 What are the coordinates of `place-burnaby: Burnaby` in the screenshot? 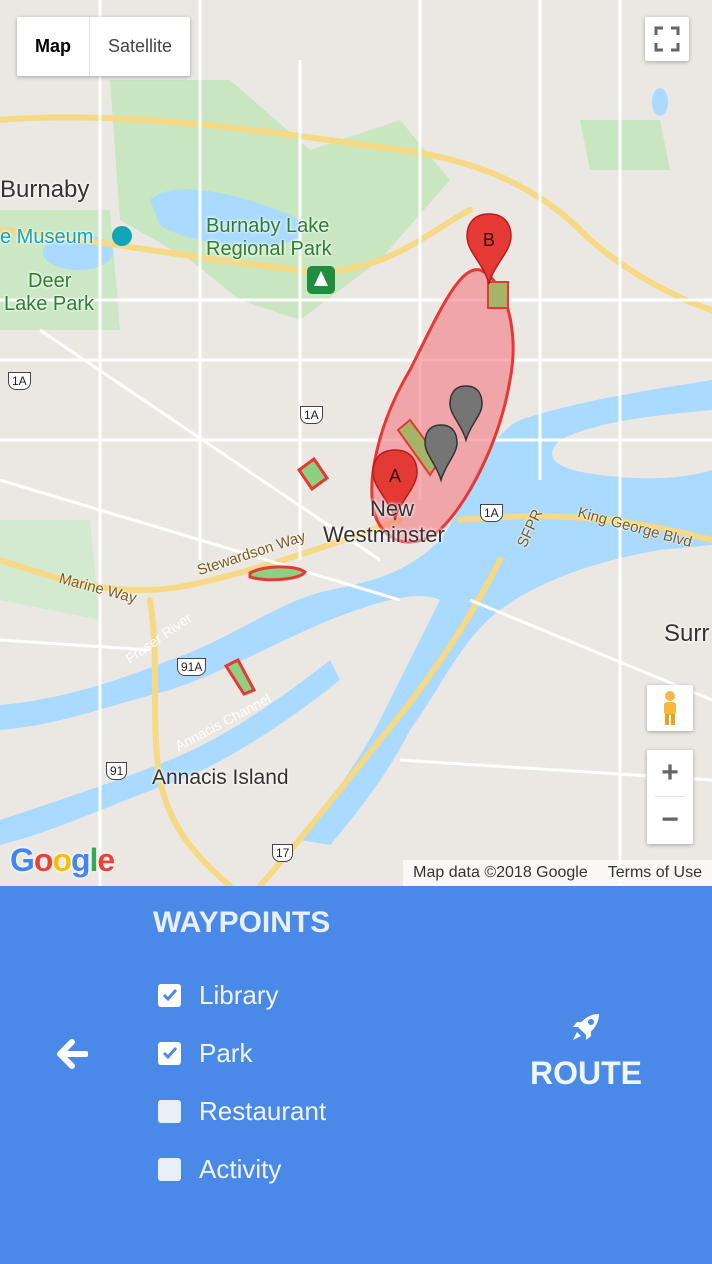 It's located at (45, 189).